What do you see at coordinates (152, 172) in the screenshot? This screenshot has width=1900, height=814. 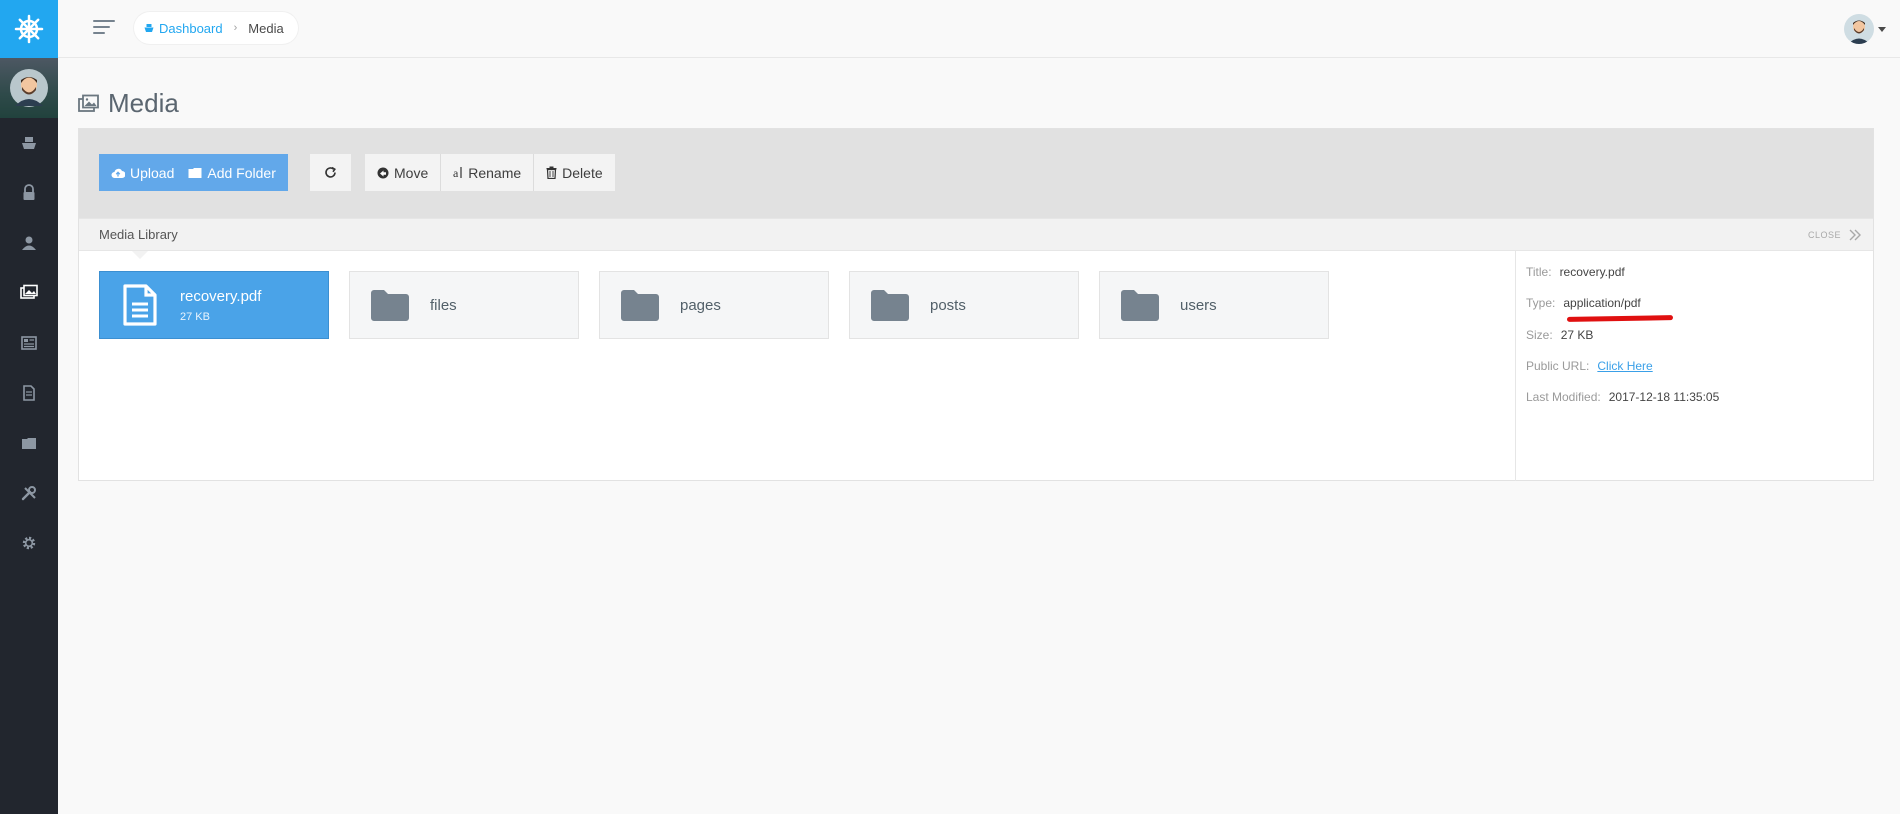 I see `upload-label: Upload` at bounding box center [152, 172].